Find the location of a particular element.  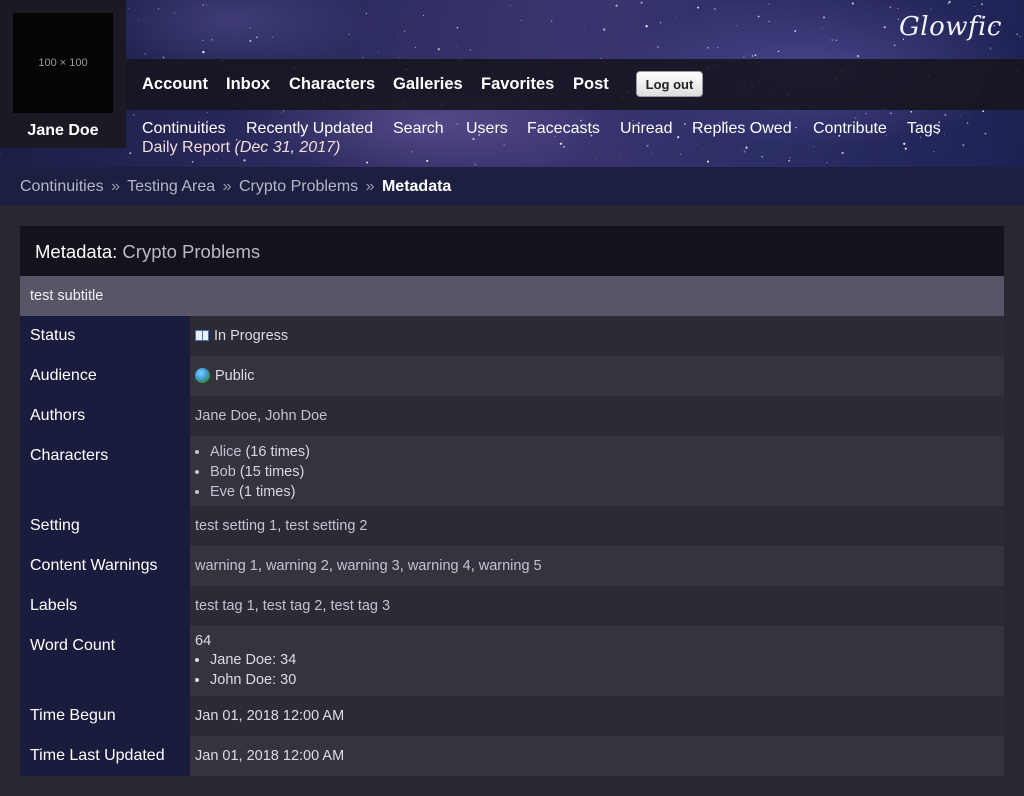

table-row-audience: Audience Public is located at coordinates (512, 376).